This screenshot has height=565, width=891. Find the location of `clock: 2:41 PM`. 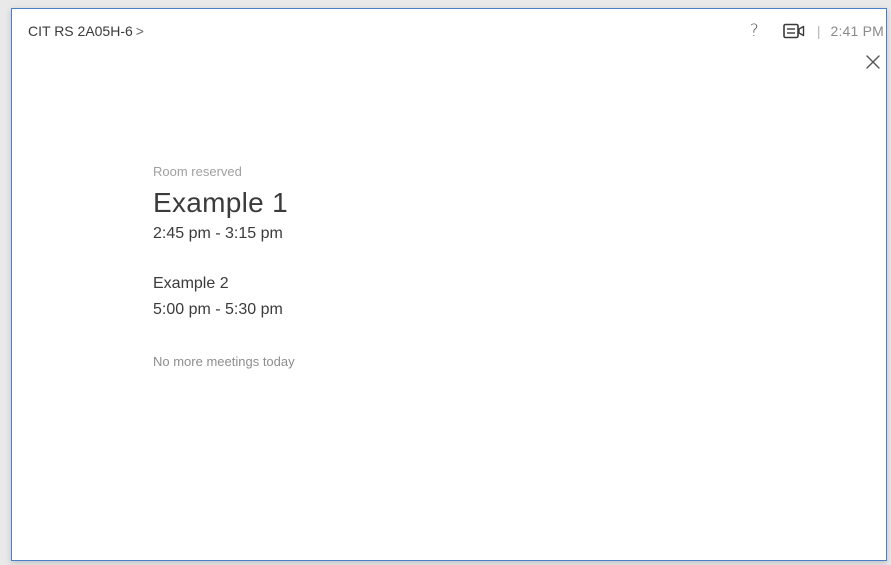

clock: 2:41 PM is located at coordinates (857, 31).